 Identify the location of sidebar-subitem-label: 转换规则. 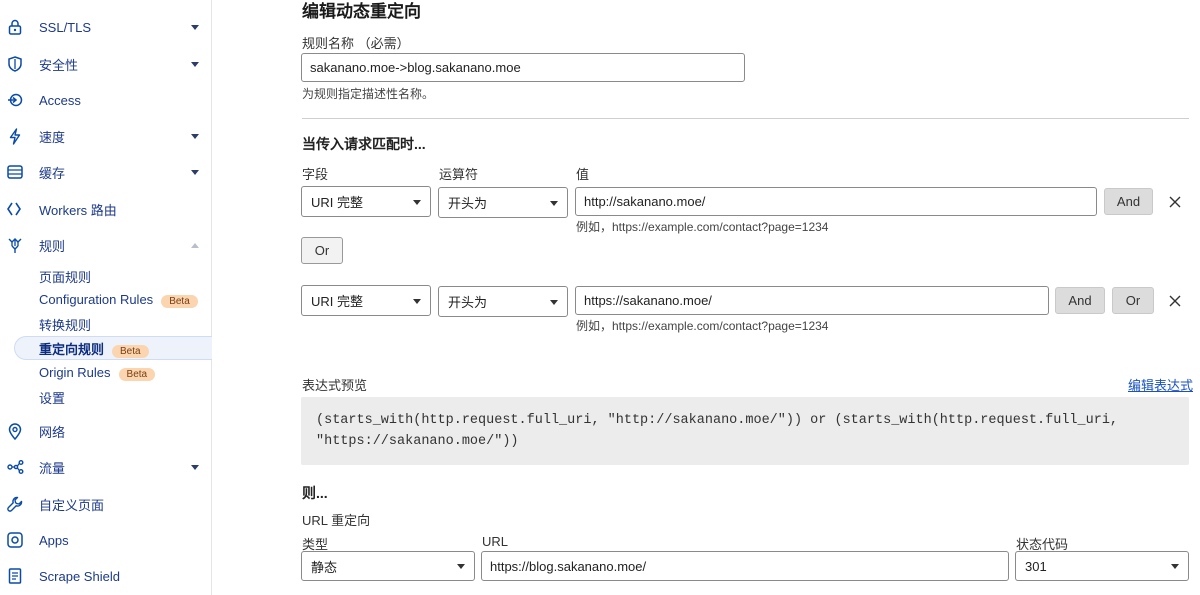
(65, 325).